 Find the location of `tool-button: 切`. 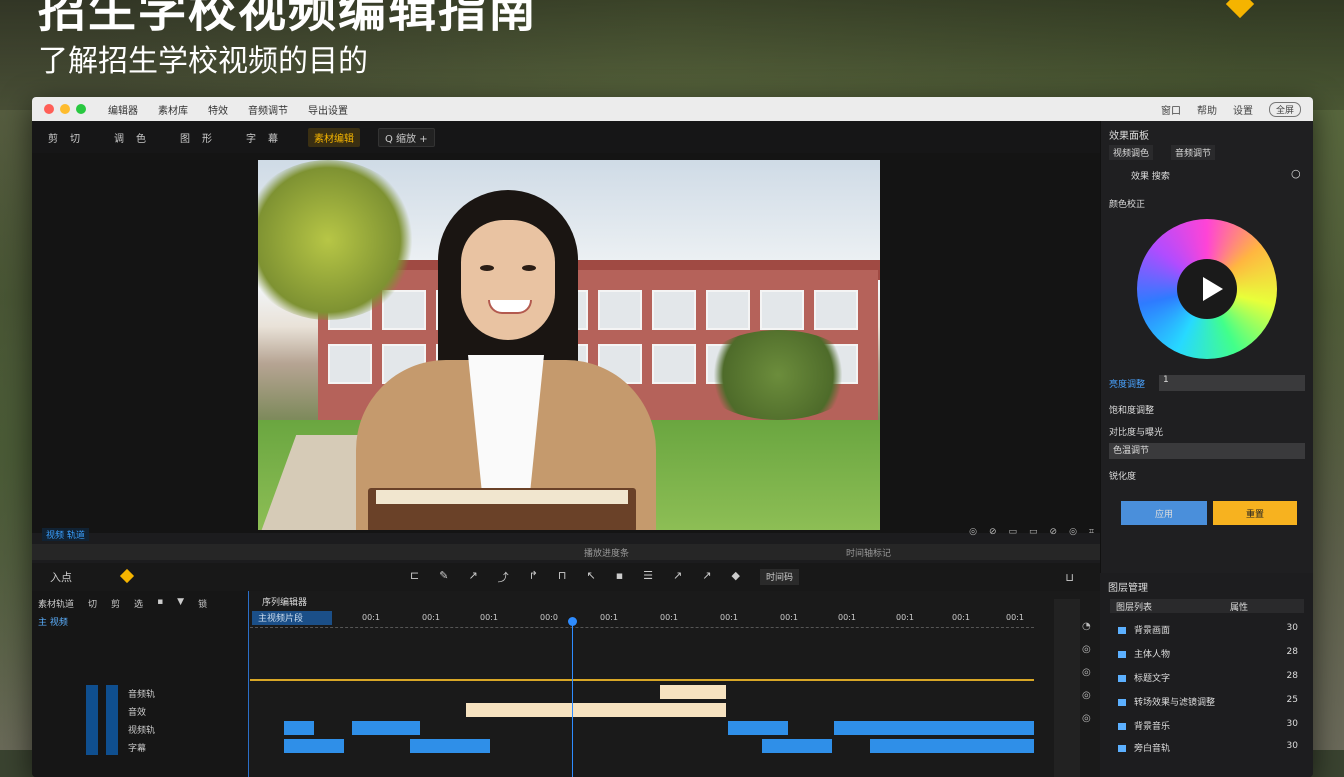

tool-button: 切 is located at coordinates (75, 137).